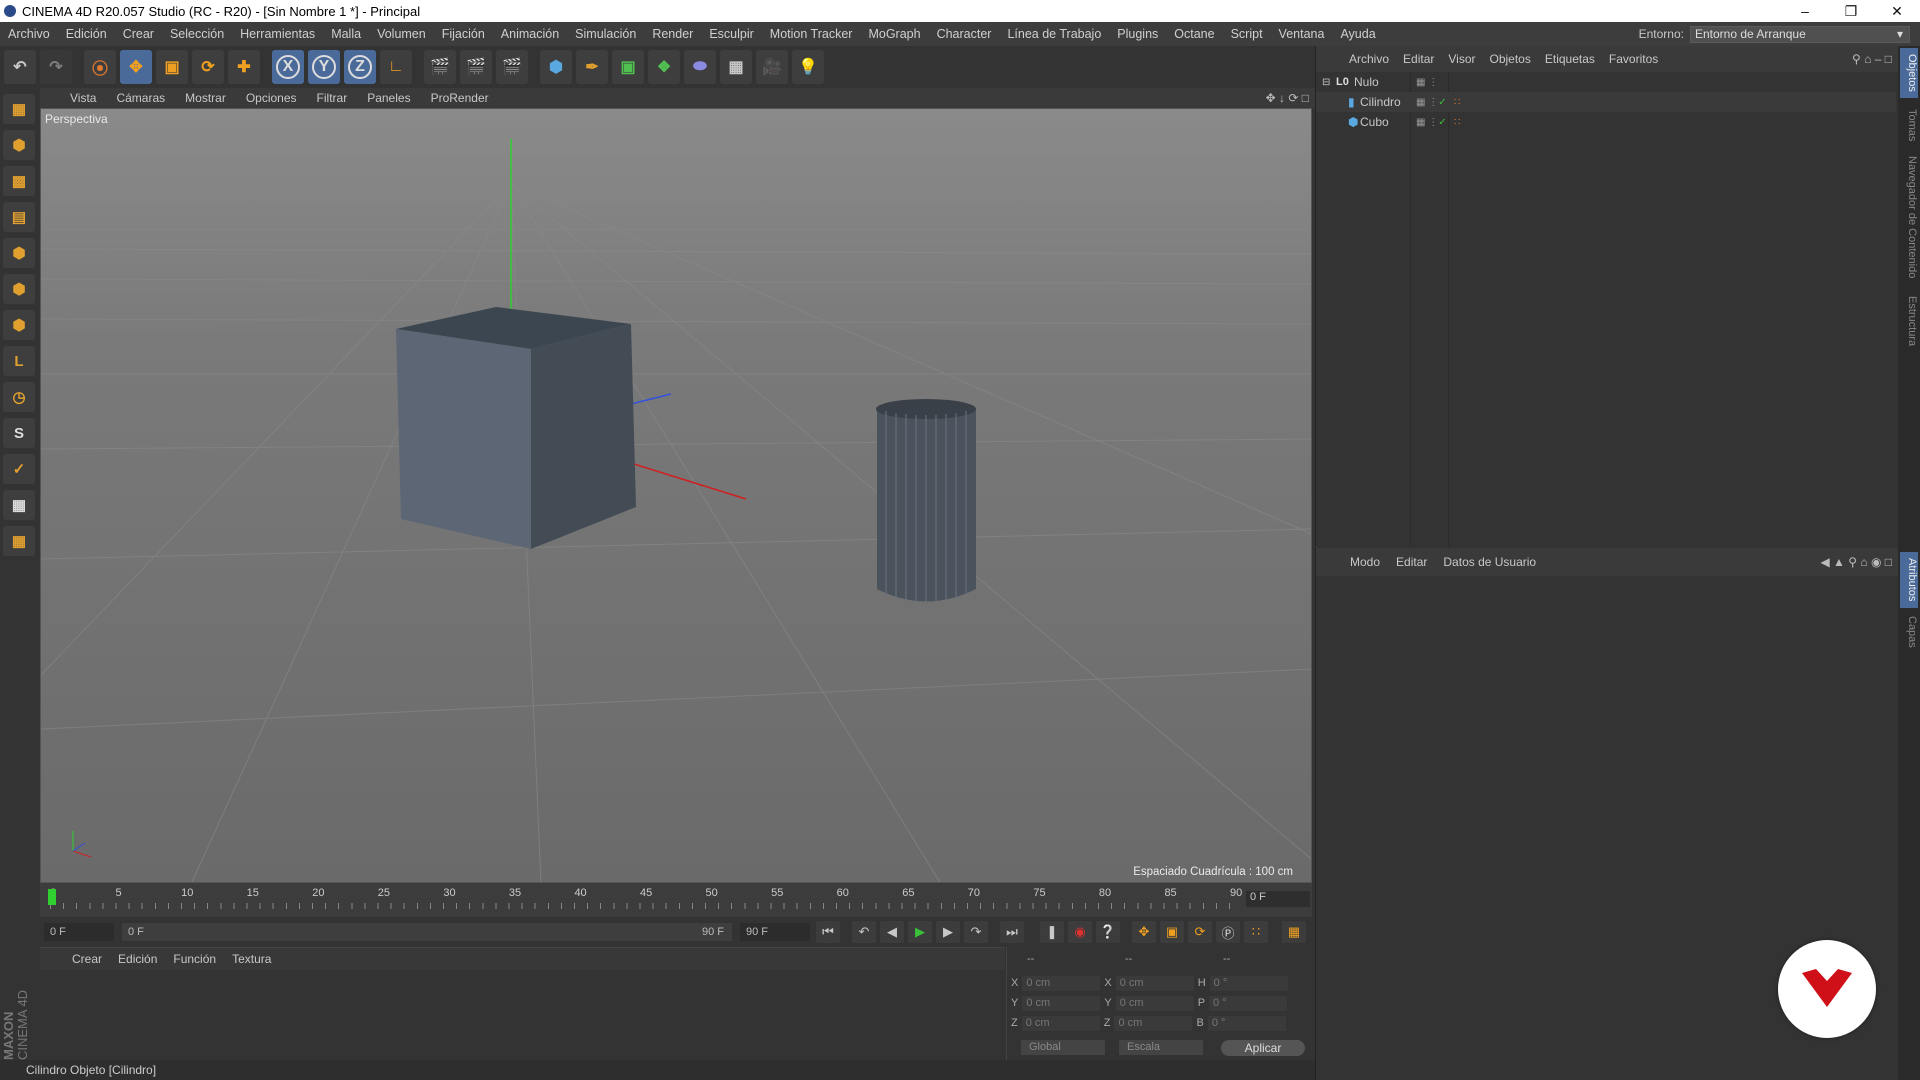 The image size is (1920, 1080). What do you see at coordinates (592, 67) in the screenshot?
I see `add-spline-button: ✒` at bounding box center [592, 67].